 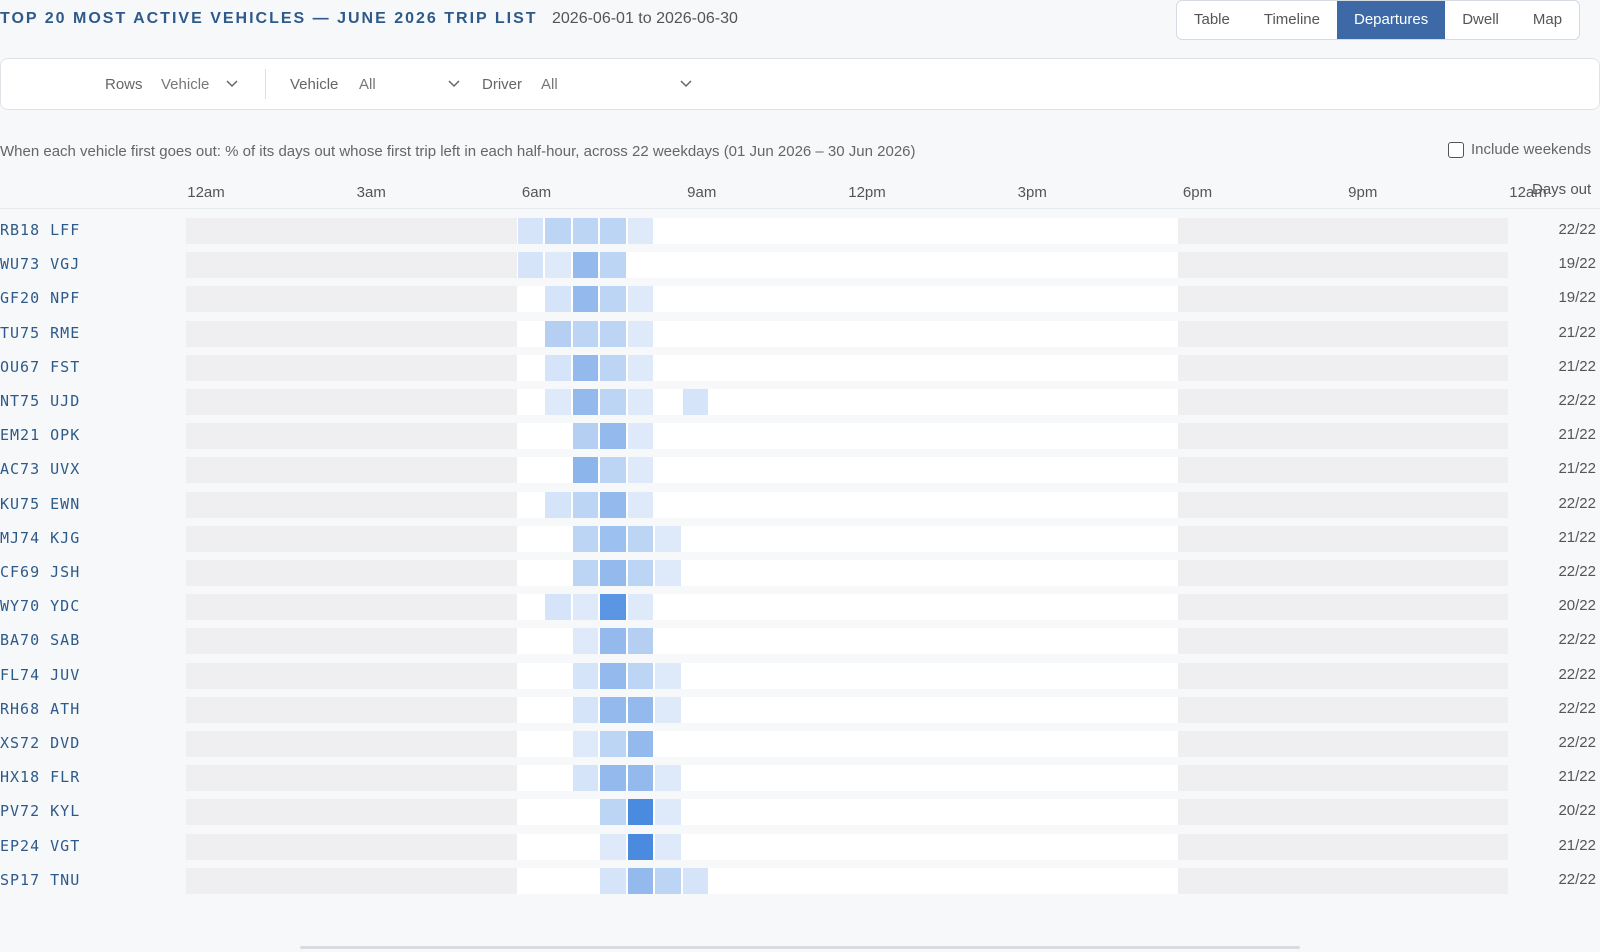 What do you see at coordinates (40, 880) in the screenshot?
I see `vehicle-label: SP17 TNU` at bounding box center [40, 880].